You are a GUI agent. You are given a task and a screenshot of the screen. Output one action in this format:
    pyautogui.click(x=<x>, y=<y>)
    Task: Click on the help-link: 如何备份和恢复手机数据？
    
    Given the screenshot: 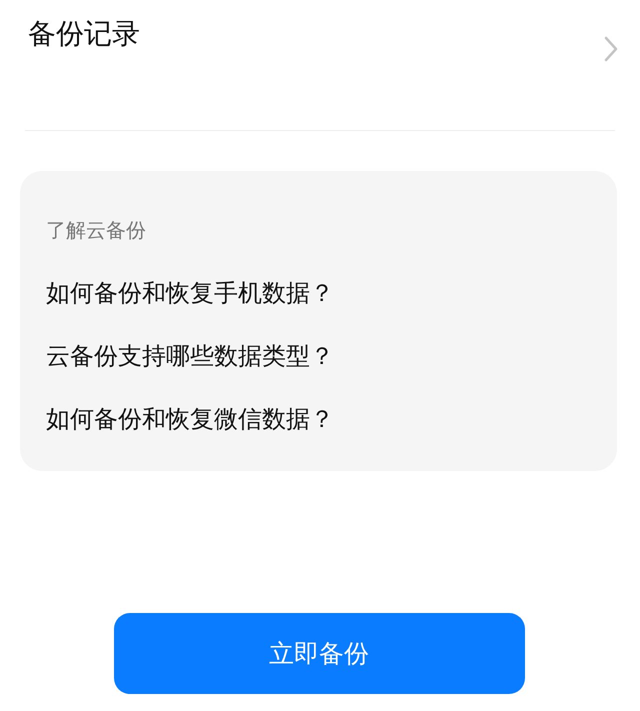 What is the action you would take?
    pyautogui.click(x=331, y=293)
    